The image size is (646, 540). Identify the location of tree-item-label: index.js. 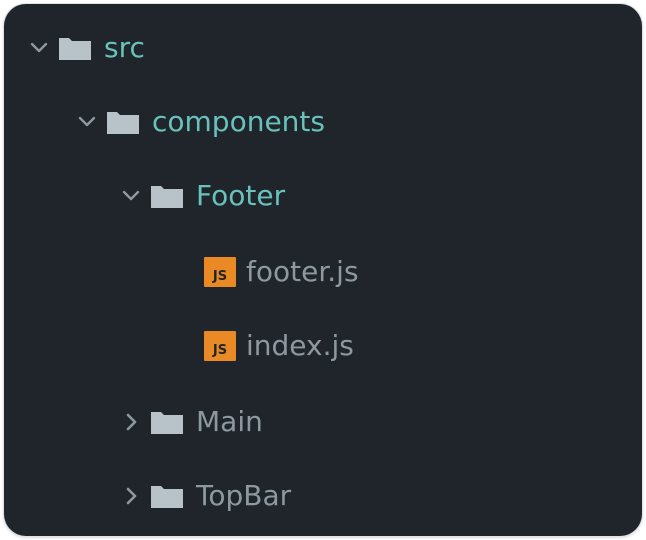
(300, 345).